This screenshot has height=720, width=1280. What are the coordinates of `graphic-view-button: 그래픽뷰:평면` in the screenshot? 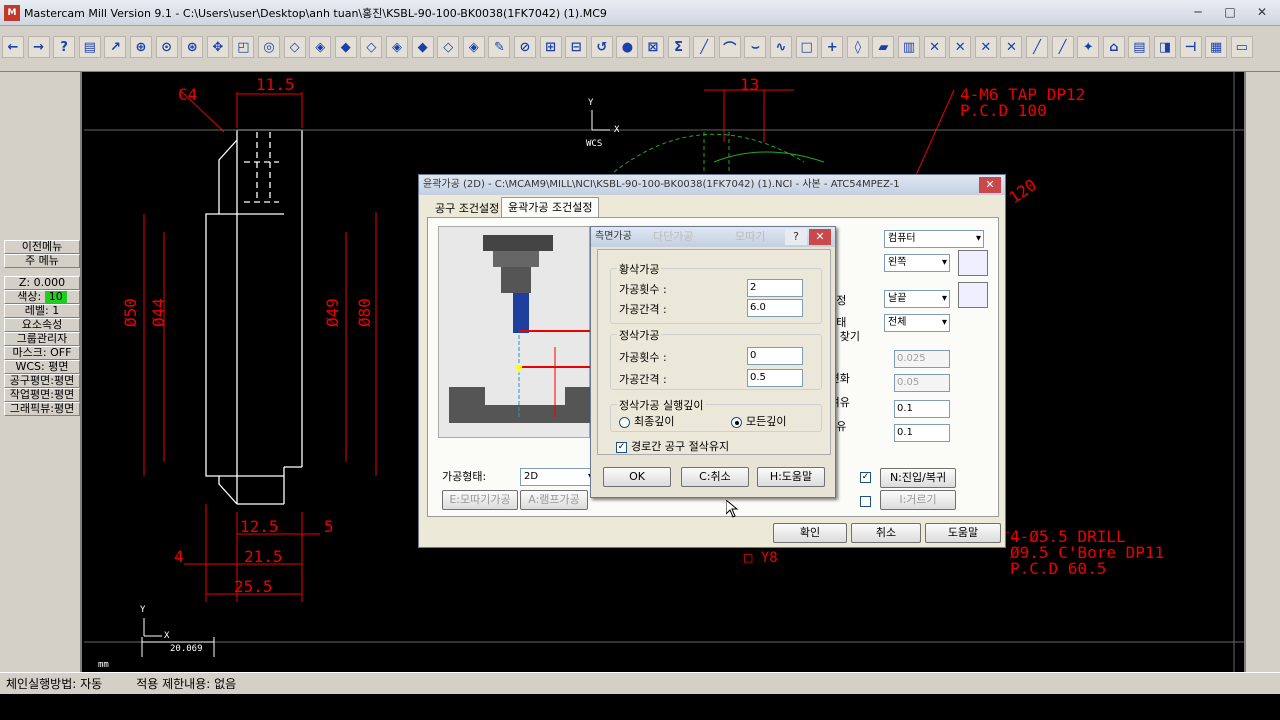 It's located at (42, 409).